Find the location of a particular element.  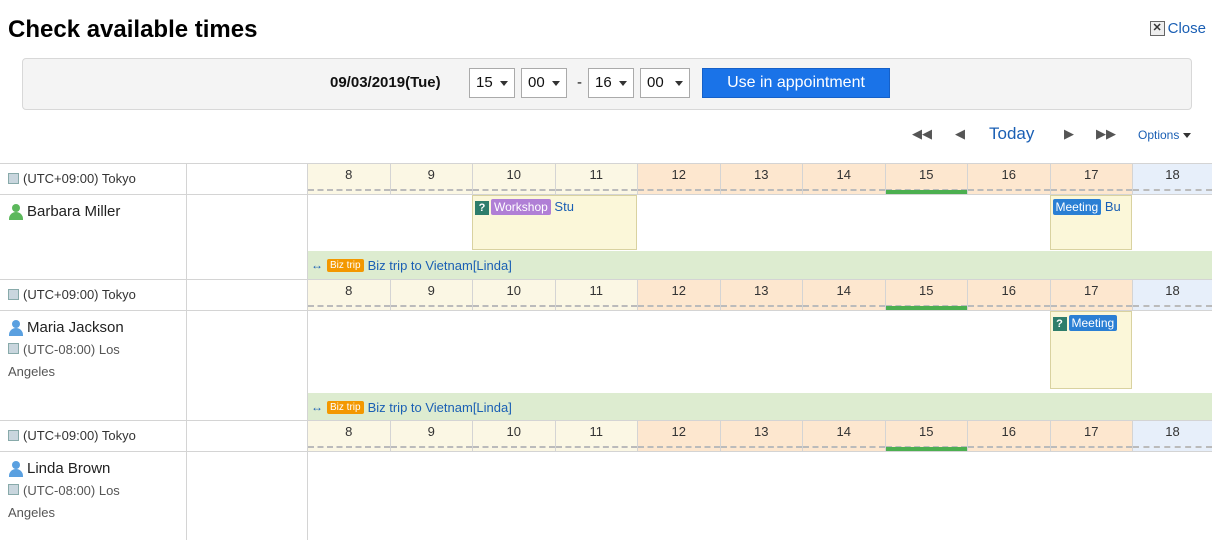

hour-label: 9 is located at coordinates (431, 431).